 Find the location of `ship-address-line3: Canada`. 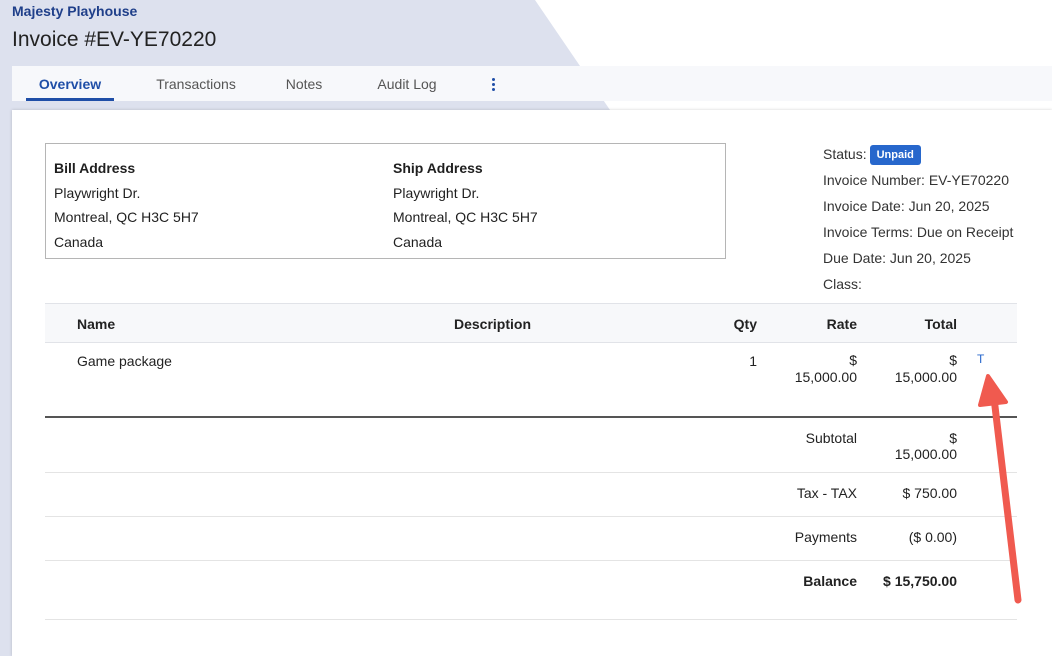

ship-address-line3: Canada is located at coordinates (418, 241).